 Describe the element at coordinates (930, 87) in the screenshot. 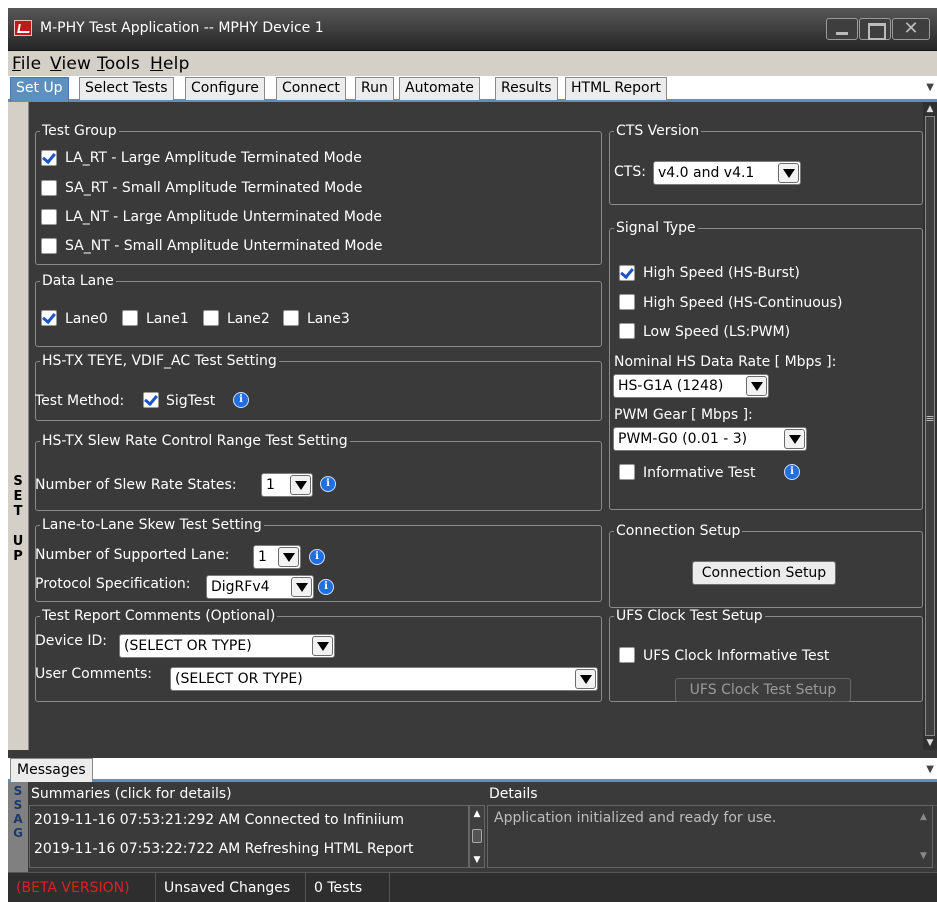

I see `tab-overflow-dropdown-icon: ▼` at that location.